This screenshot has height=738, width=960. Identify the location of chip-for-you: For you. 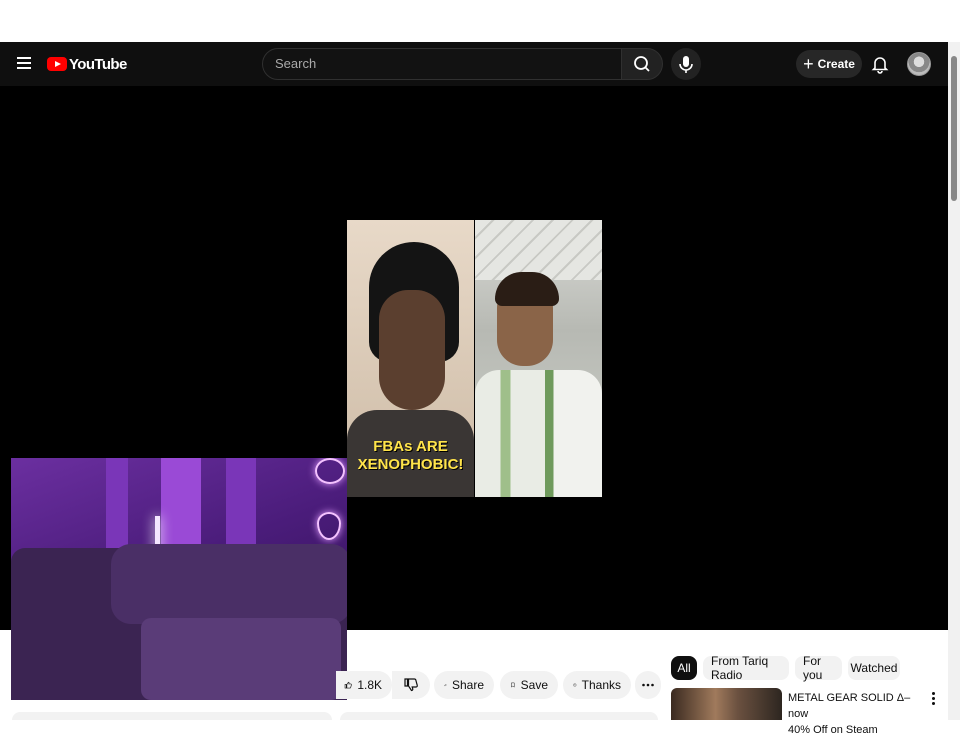
(818, 668).